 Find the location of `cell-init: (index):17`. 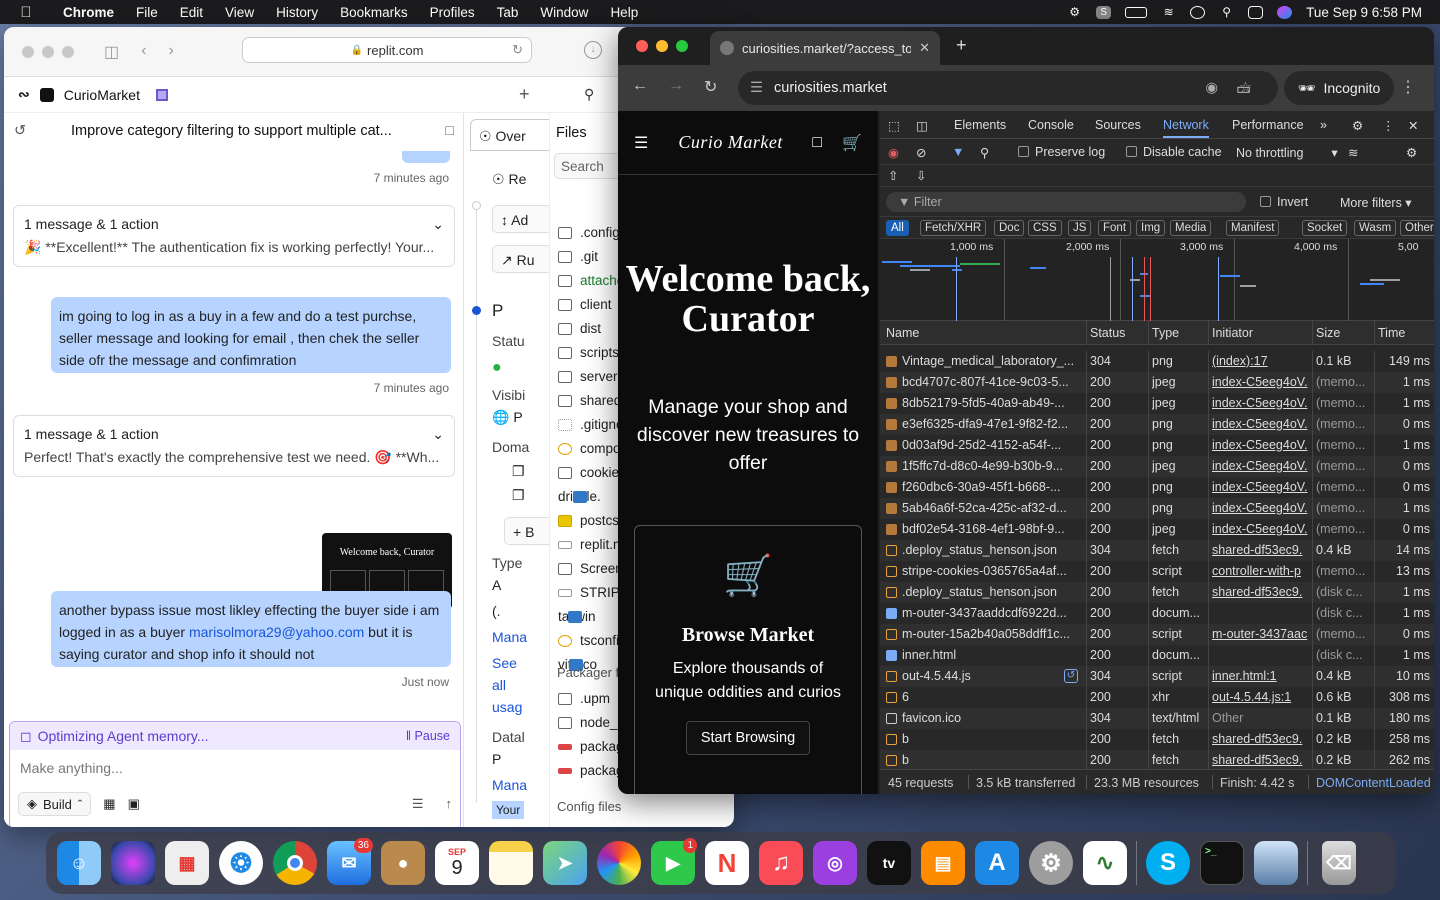

cell-init: (index):17 is located at coordinates (1261, 361).